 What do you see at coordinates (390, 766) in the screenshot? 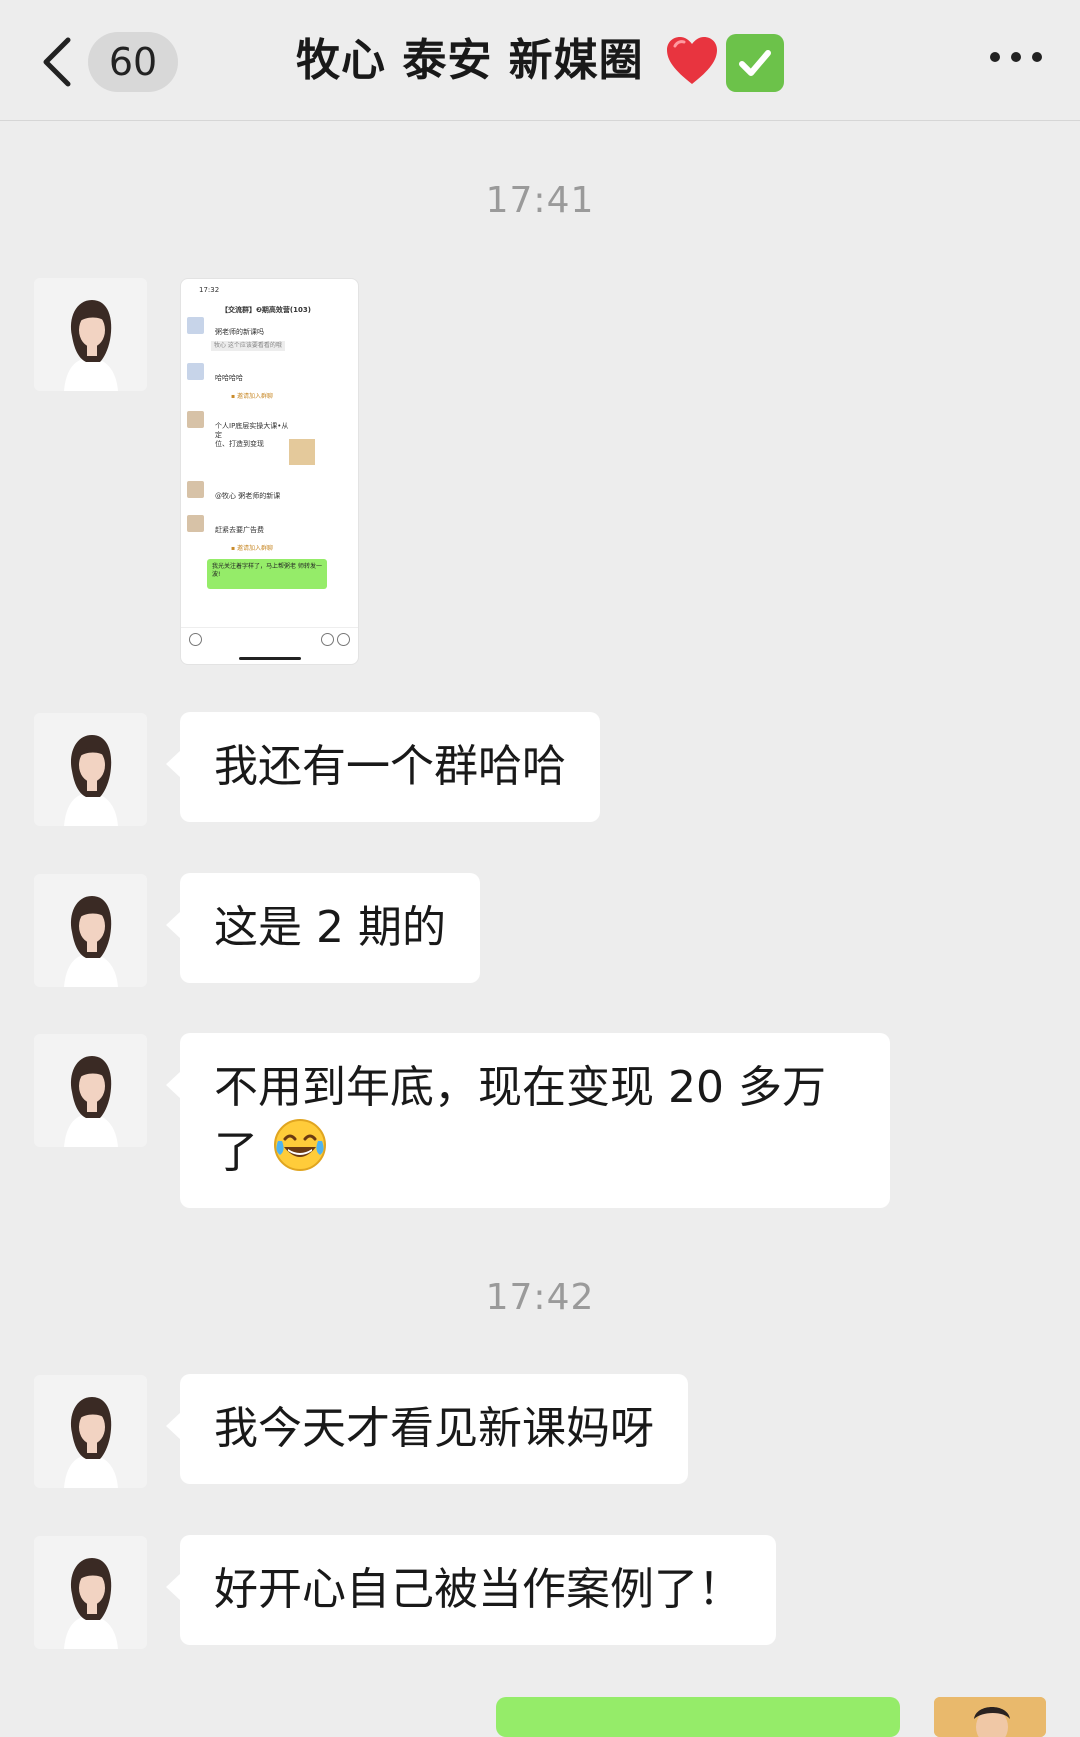
I see `message-text: 我还有一个群哈哈` at bounding box center [390, 766].